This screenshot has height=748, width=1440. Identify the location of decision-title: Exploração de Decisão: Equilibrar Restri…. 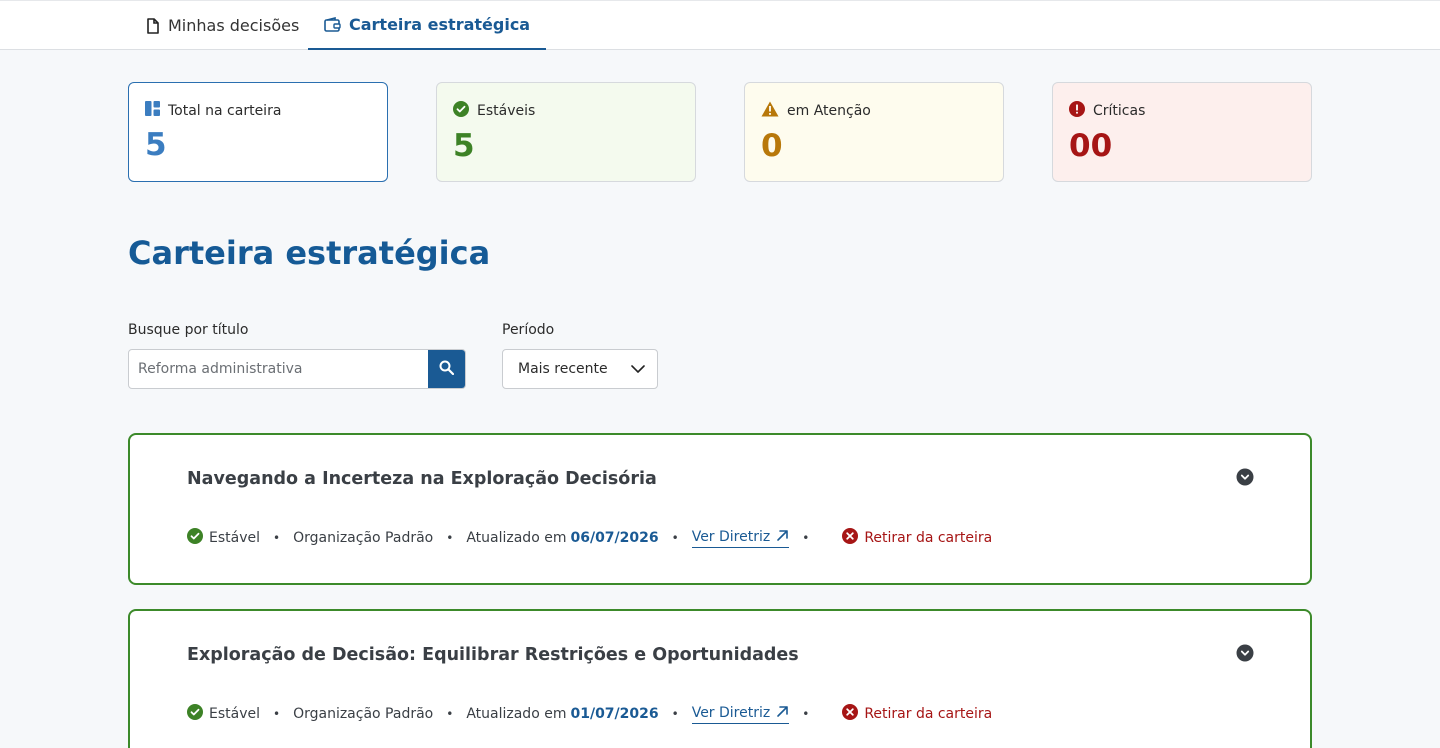
(493, 655).